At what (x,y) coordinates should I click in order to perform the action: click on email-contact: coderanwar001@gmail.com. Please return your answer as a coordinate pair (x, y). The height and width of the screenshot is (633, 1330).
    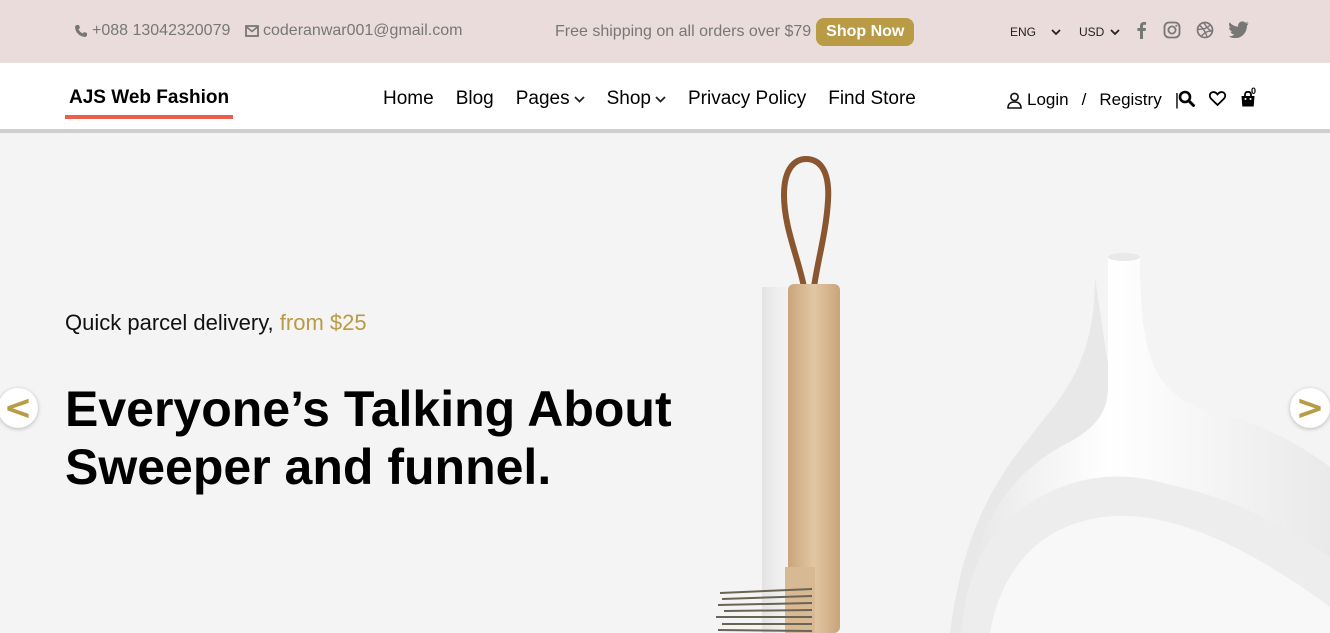
    Looking at the image, I should click on (353, 31).